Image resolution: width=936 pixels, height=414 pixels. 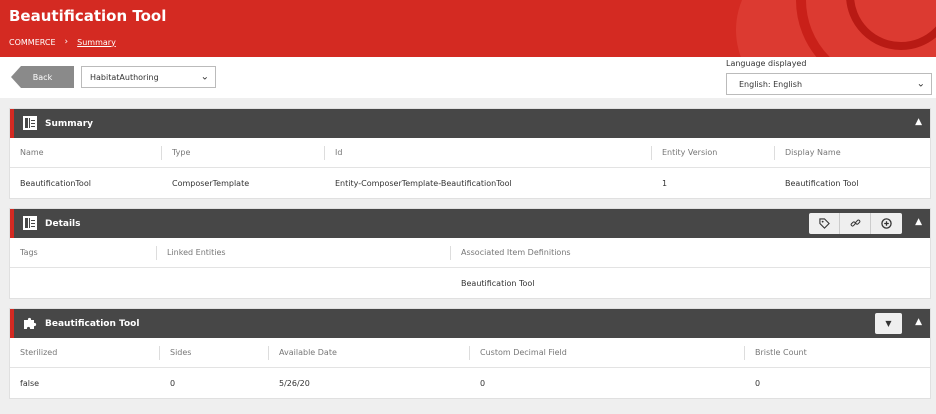 I want to click on table-cell: false, so click(x=30, y=383).